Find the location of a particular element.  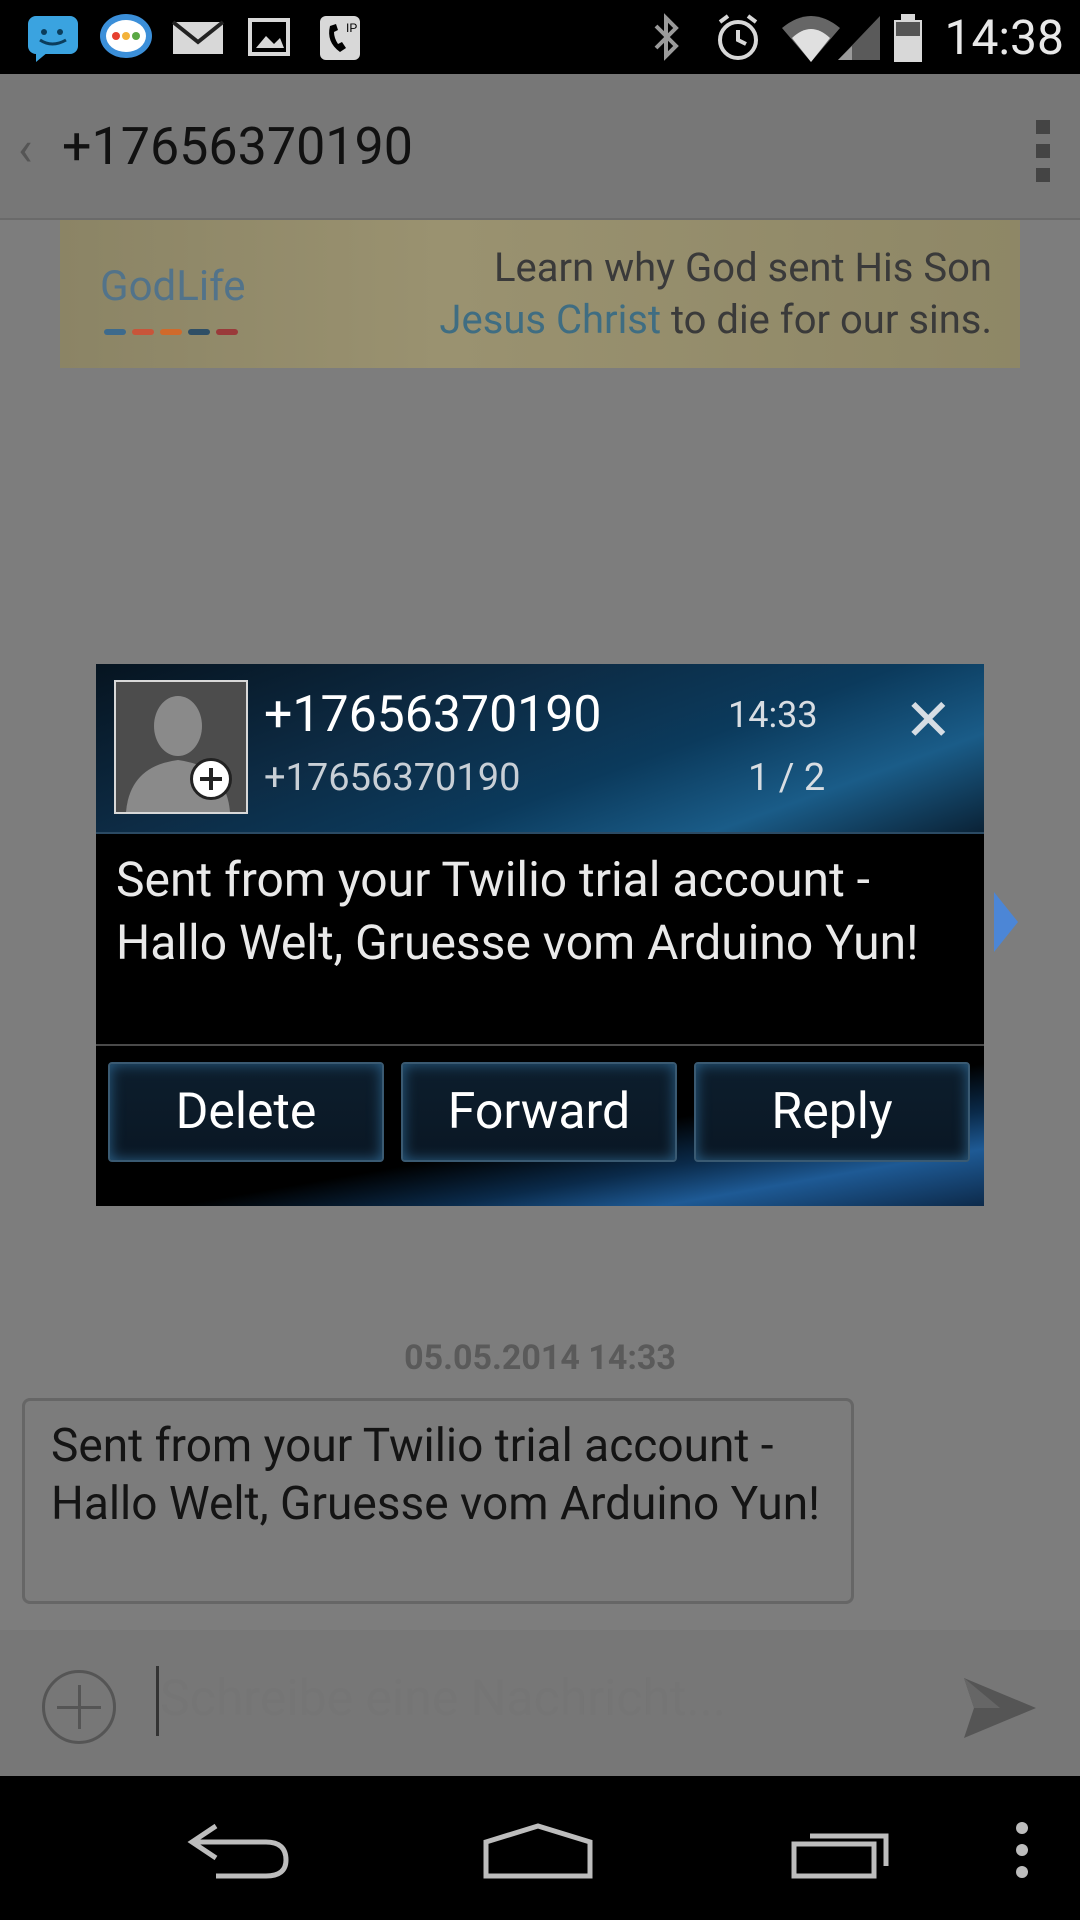

ip-phone-icon: IP is located at coordinates (340, 38).